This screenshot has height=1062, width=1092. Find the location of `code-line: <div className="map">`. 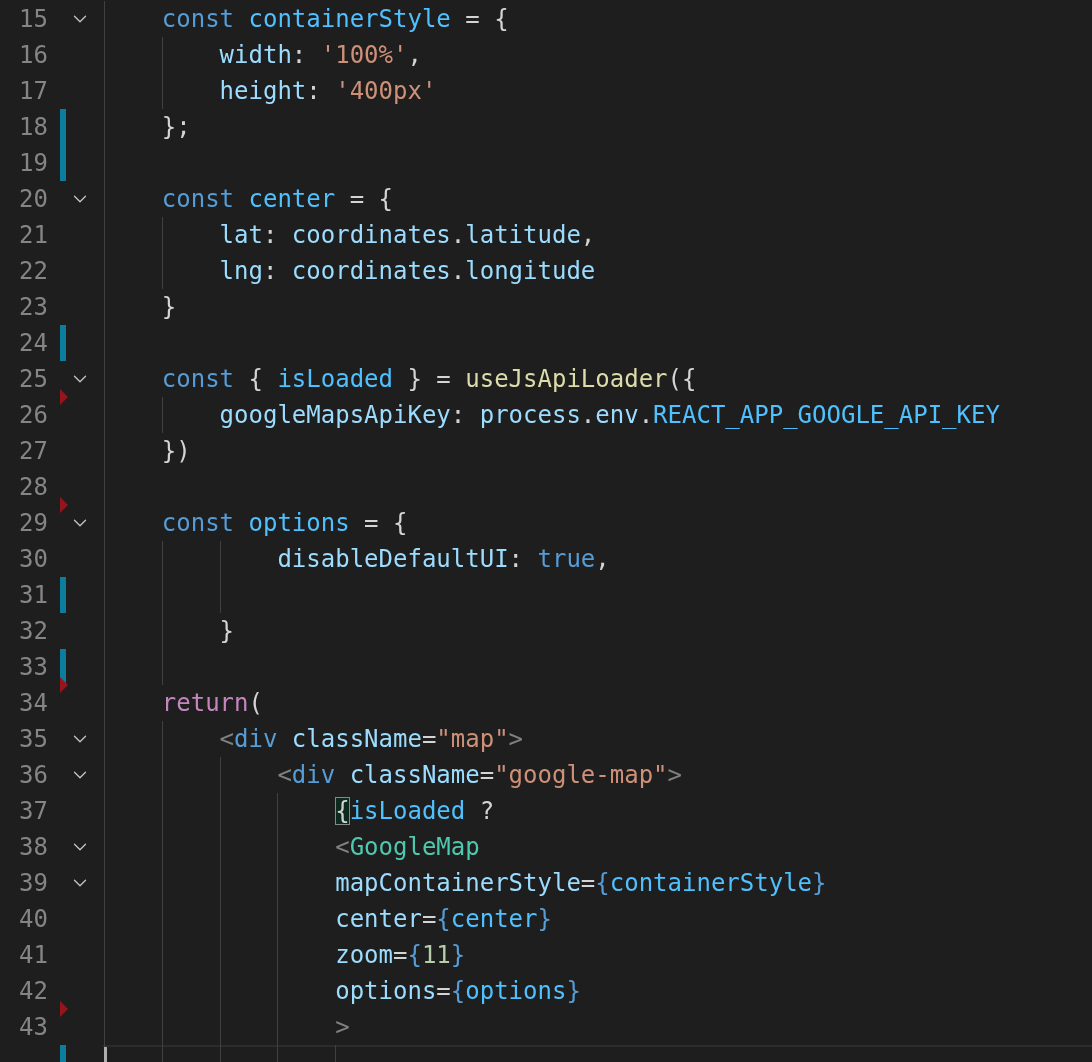

code-line: <div className="map"> is located at coordinates (371, 739).